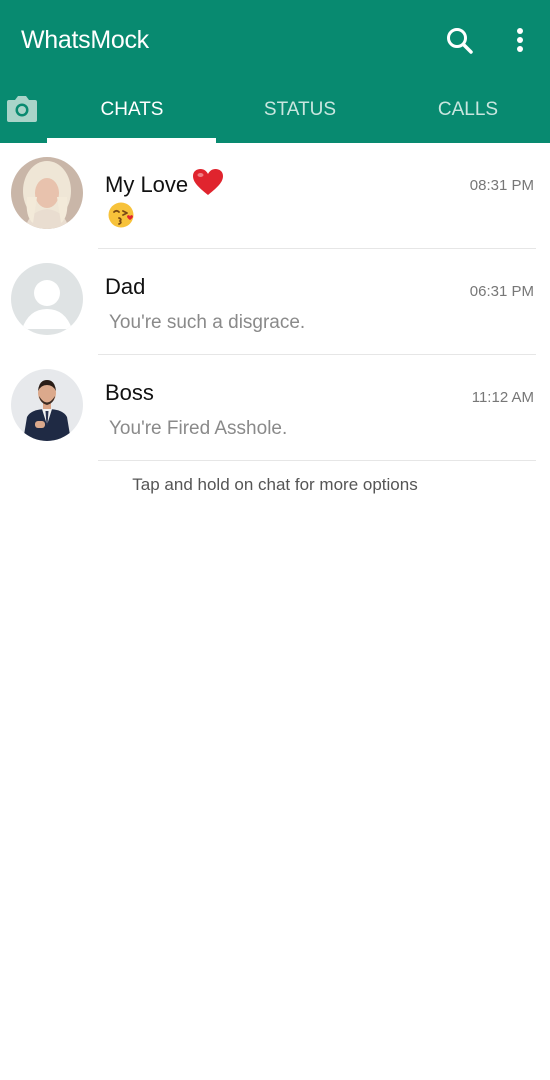 The width and height of the screenshot is (550, 1080). I want to click on more-options-button, so click(520, 41).